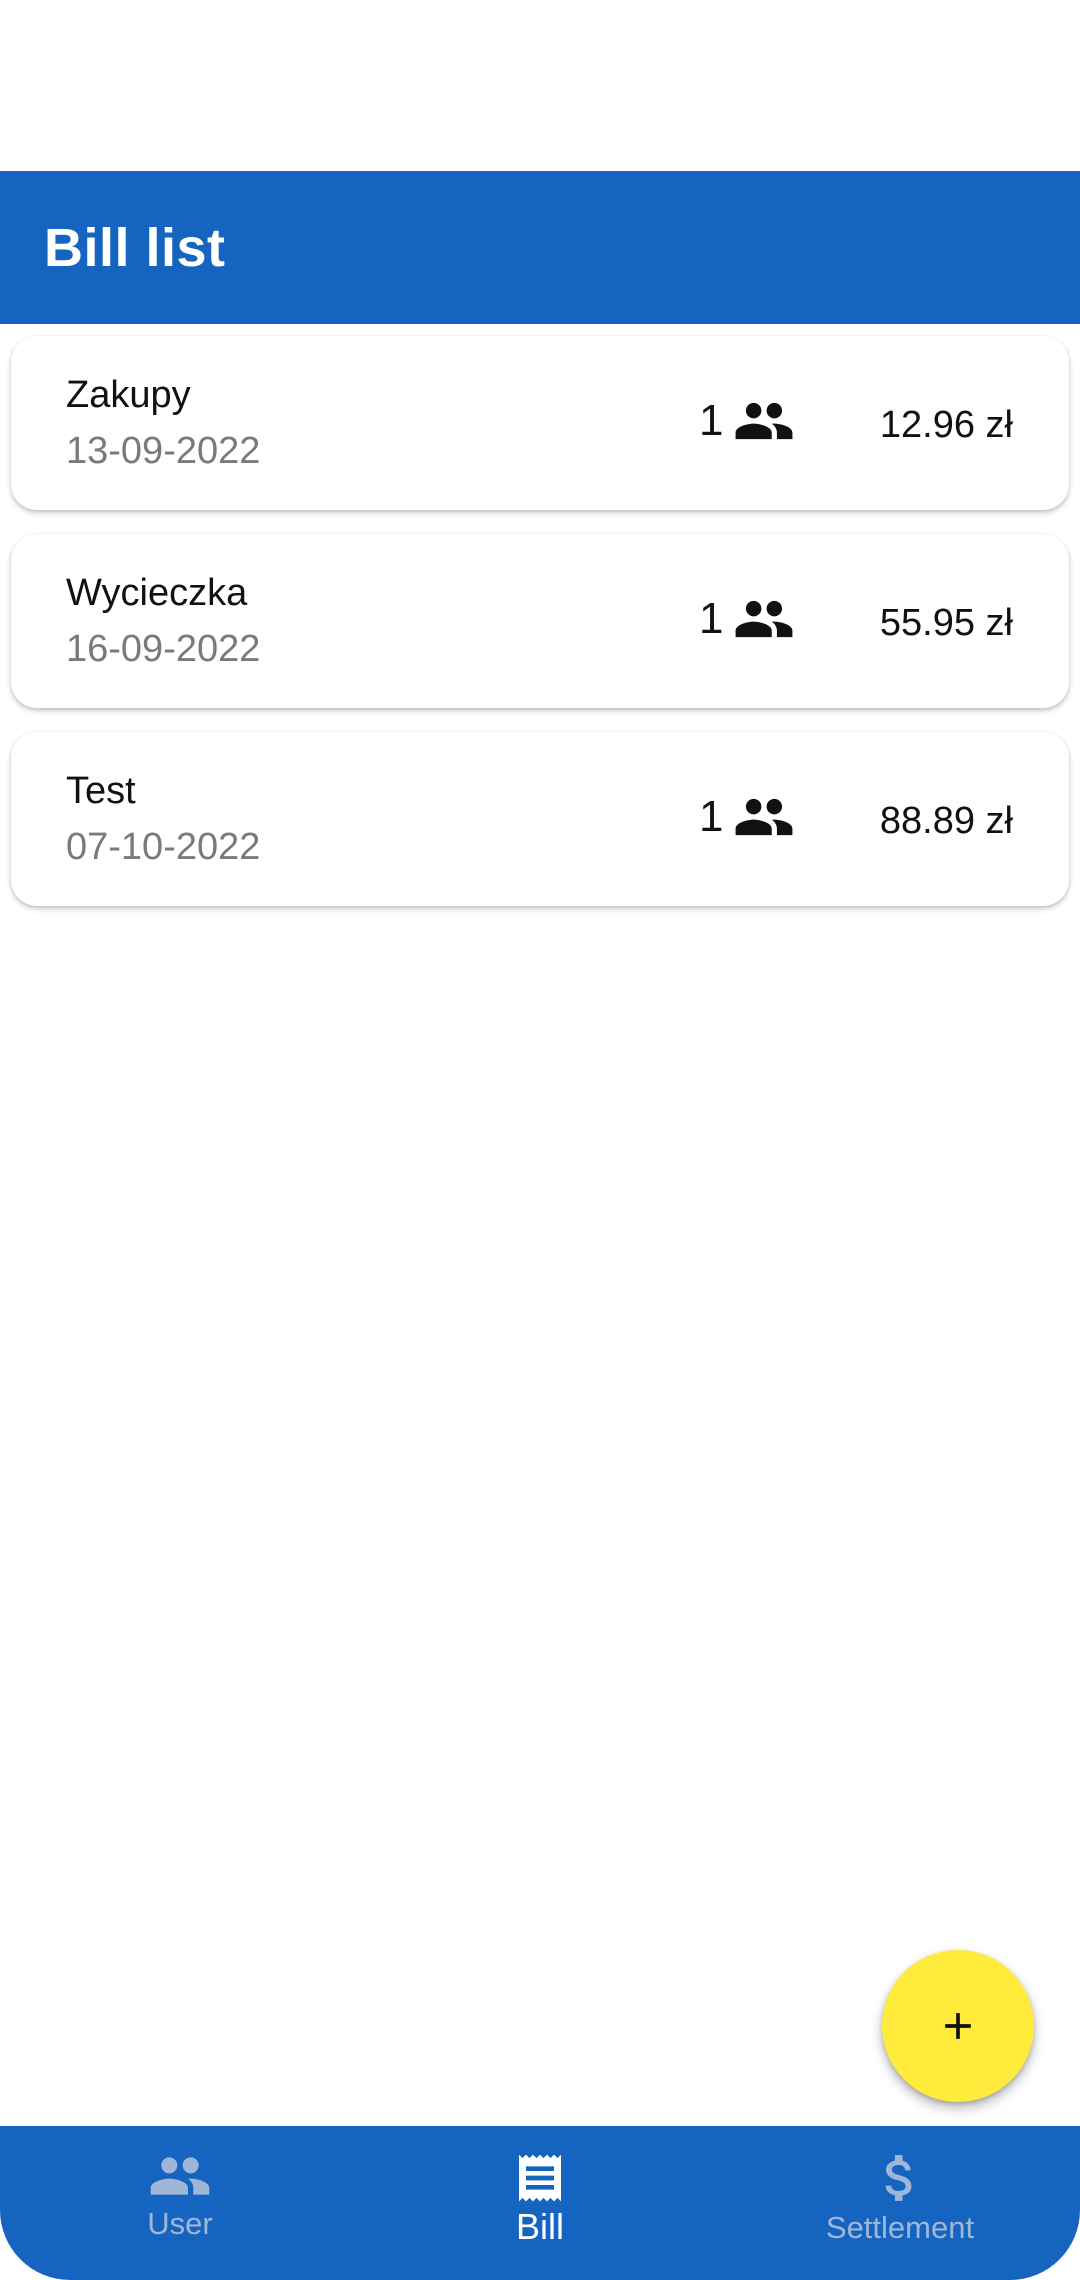 Image resolution: width=1080 pixels, height=2280 pixels. I want to click on bill-date: 07-10-2022, so click(163, 847).